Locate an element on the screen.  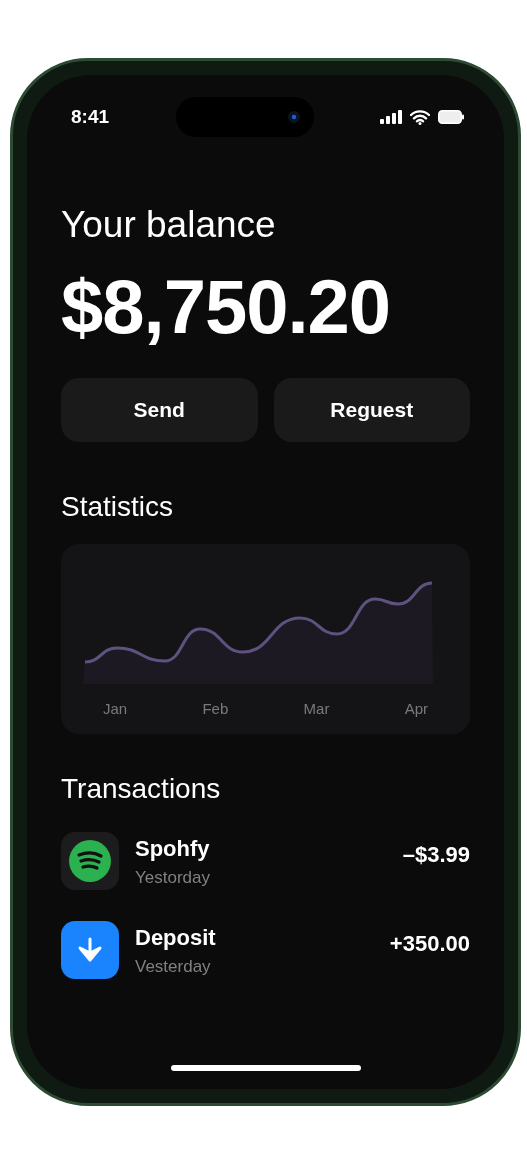
month-label: Mar is located at coordinates (316, 709).